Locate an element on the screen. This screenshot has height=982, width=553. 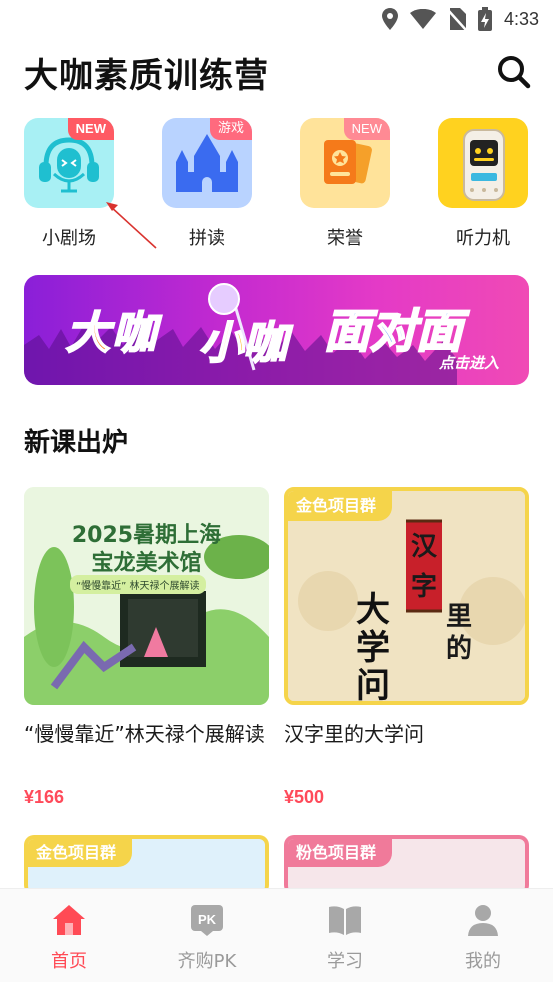
nav-label: 学习 is located at coordinates (345, 961).